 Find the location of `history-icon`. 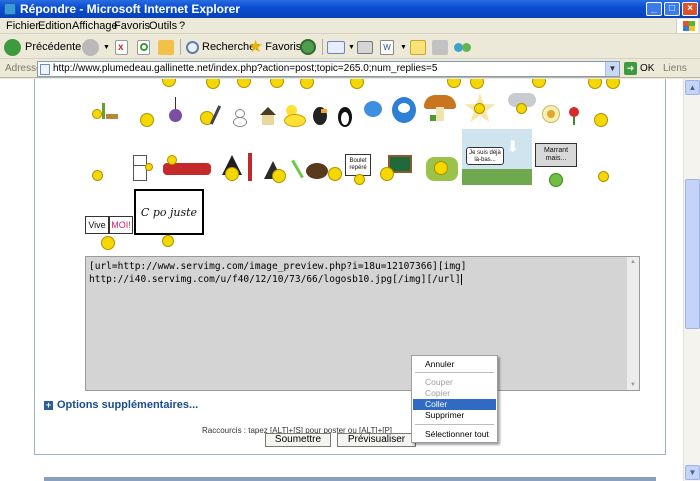

history-icon is located at coordinates (308, 47).